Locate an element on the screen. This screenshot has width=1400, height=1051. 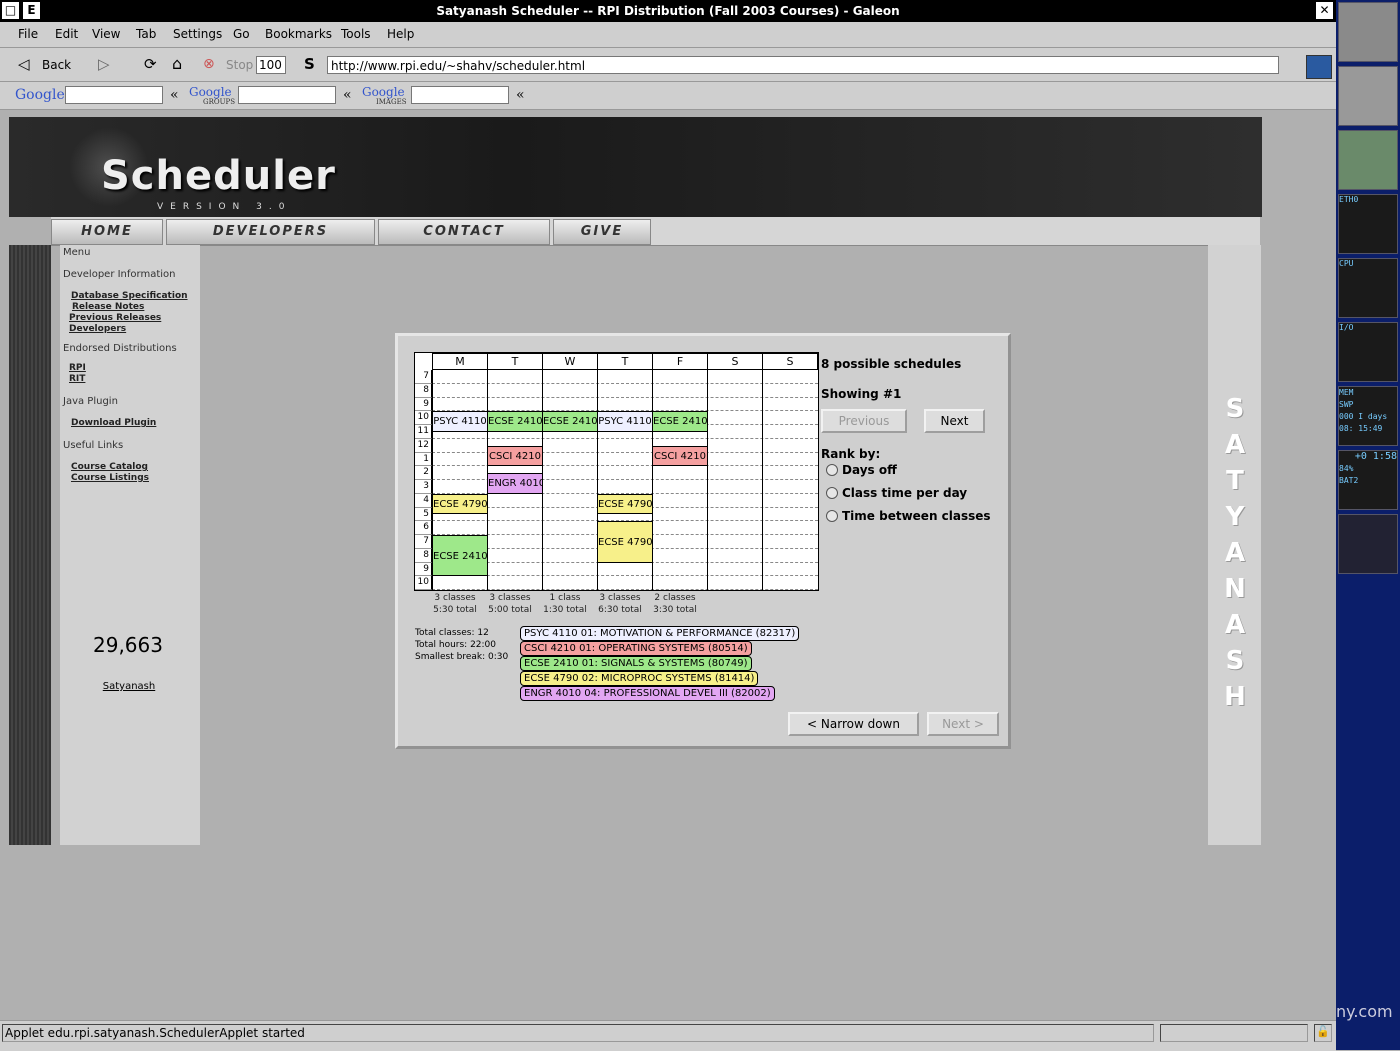
legend-entry: ECSE 4790 02: MICROPROC SYSTEMS (81414) is located at coordinates (639, 678).